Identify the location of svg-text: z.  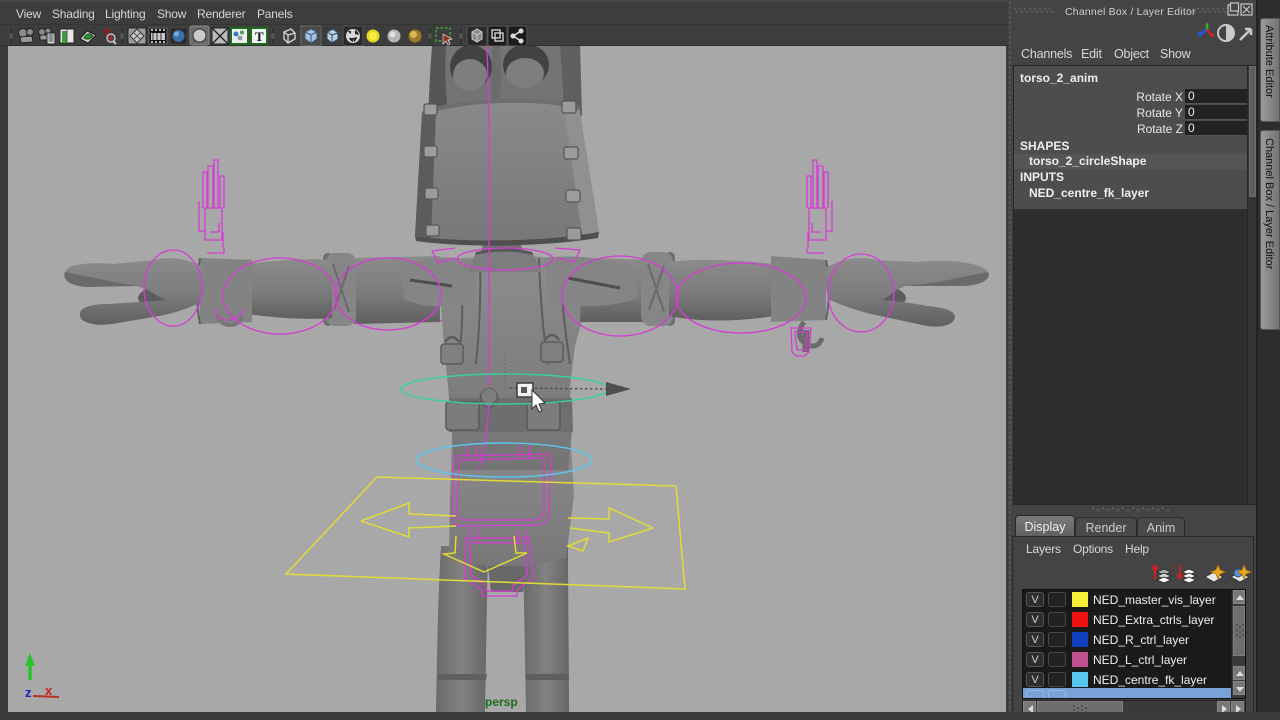
(28, 692).